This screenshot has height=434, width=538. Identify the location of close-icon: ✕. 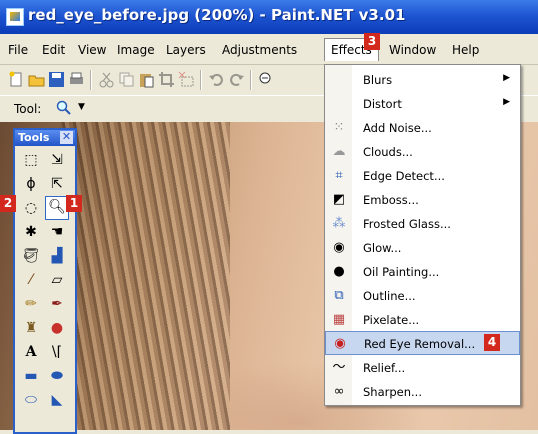
(66, 137).